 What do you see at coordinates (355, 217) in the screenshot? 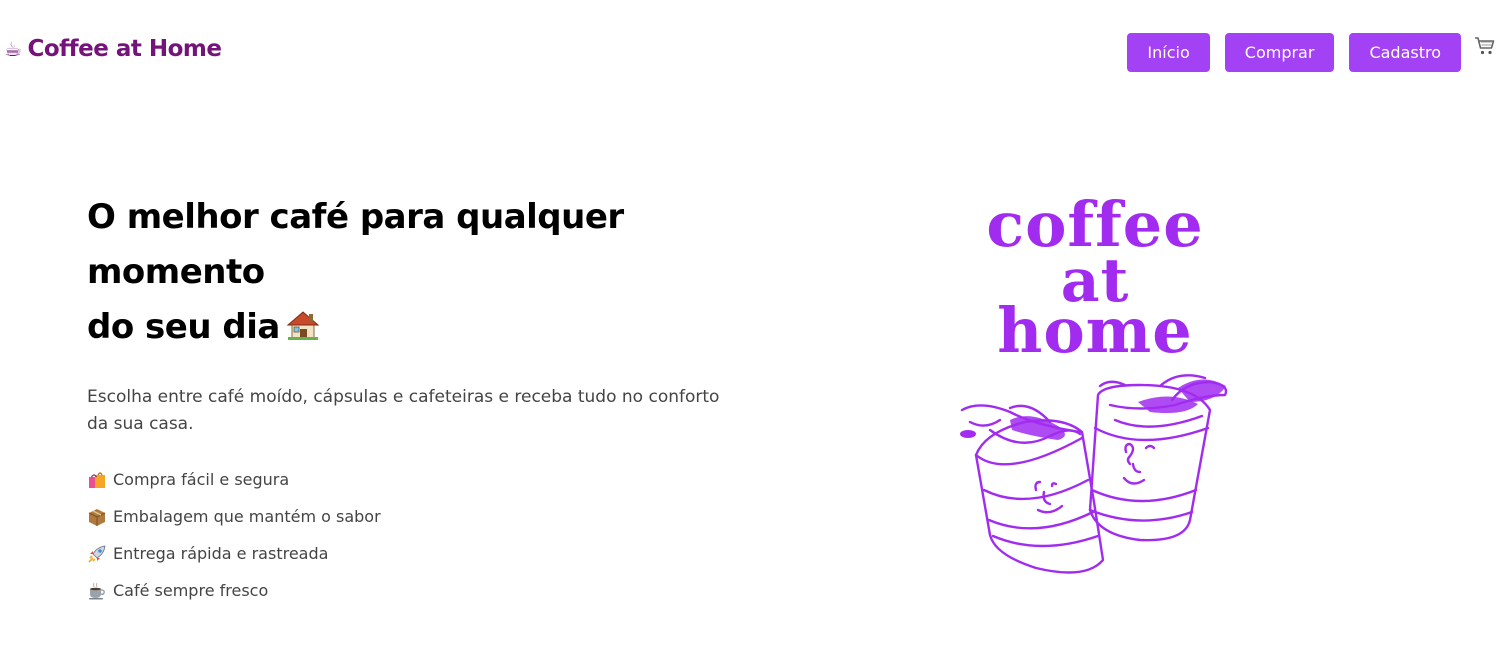
I see `hero-title-line-1: O melhor café para qualquer` at bounding box center [355, 217].